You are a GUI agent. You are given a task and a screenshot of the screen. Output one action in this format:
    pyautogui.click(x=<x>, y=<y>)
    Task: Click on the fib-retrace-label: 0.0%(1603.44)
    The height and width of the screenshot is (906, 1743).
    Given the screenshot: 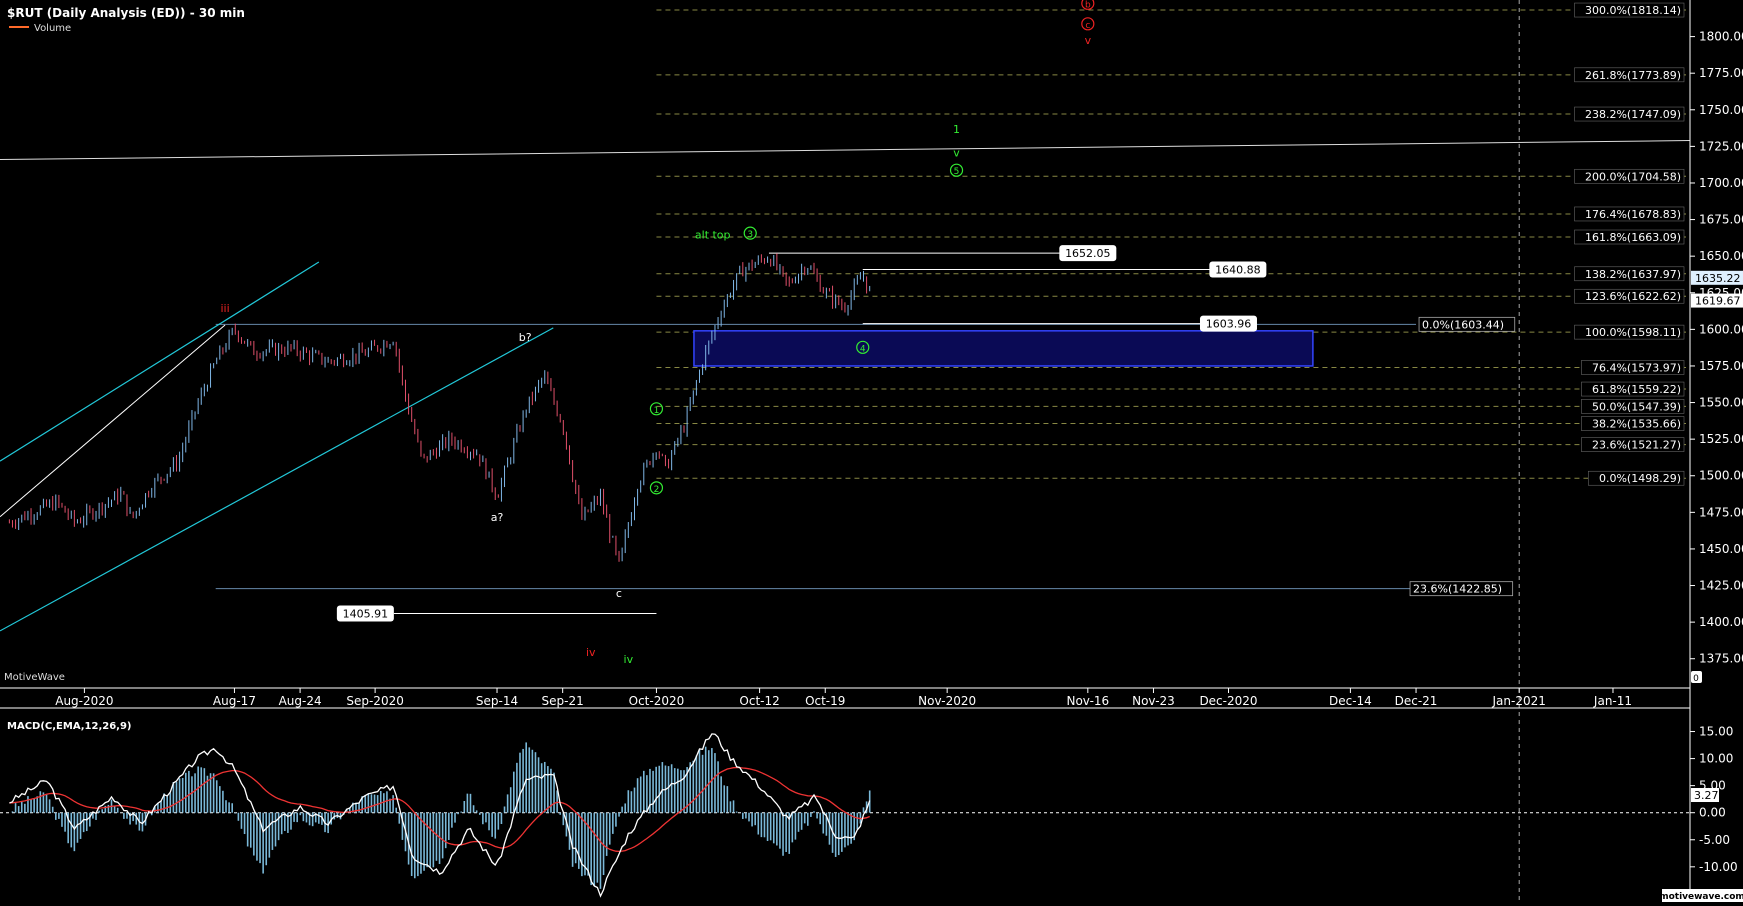 What is the action you would take?
    pyautogui.click(x=1463, y=324)
    